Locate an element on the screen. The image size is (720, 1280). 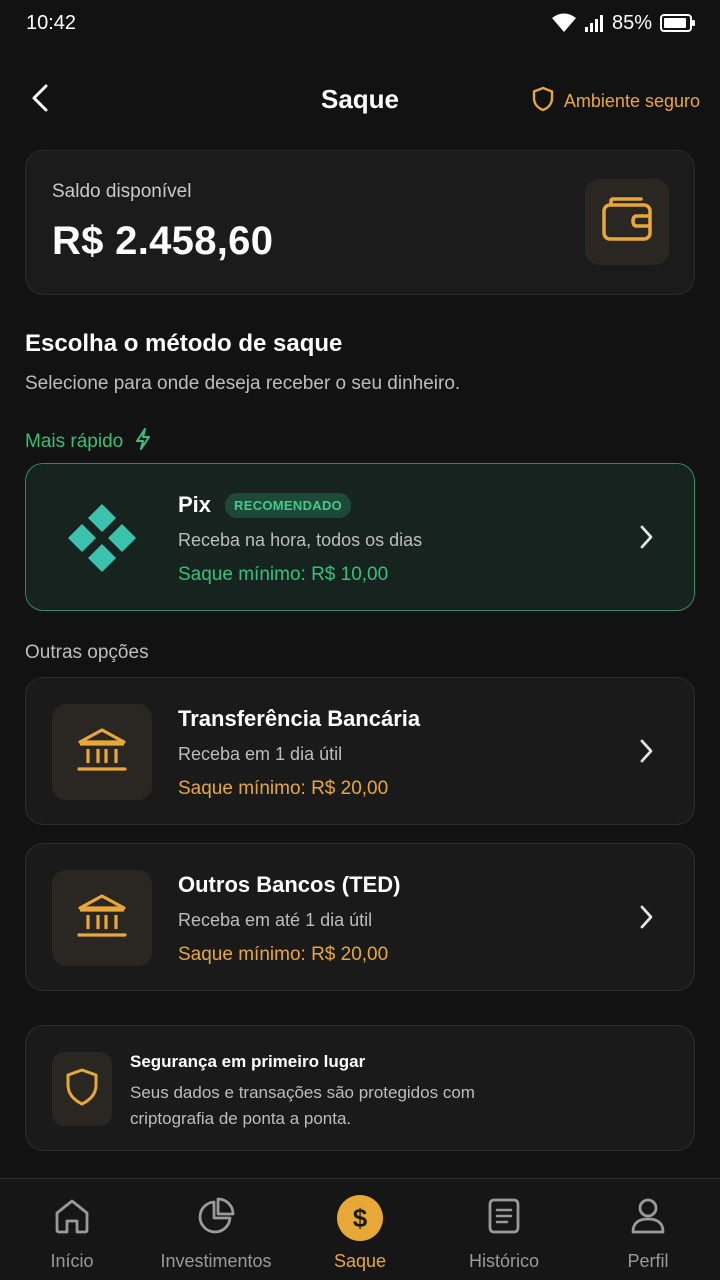
bank-transfer-minimum: Saque mínimo: R$ 20,00 is located at coordinates (283, 788).